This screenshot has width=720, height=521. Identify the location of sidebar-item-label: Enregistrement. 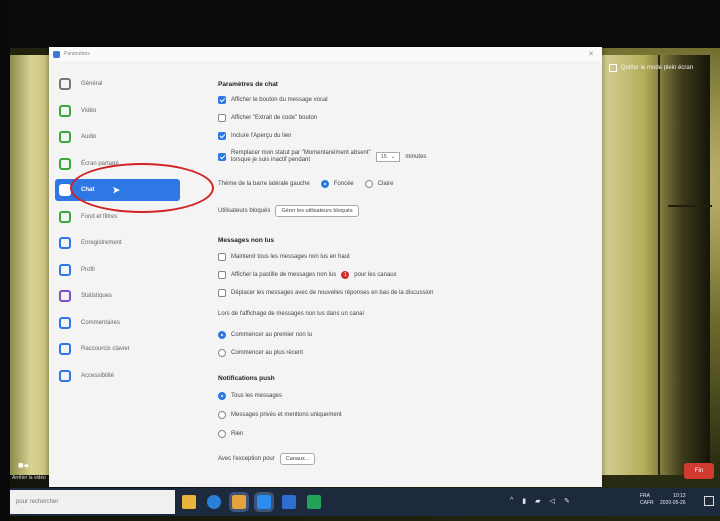
(101, 243).